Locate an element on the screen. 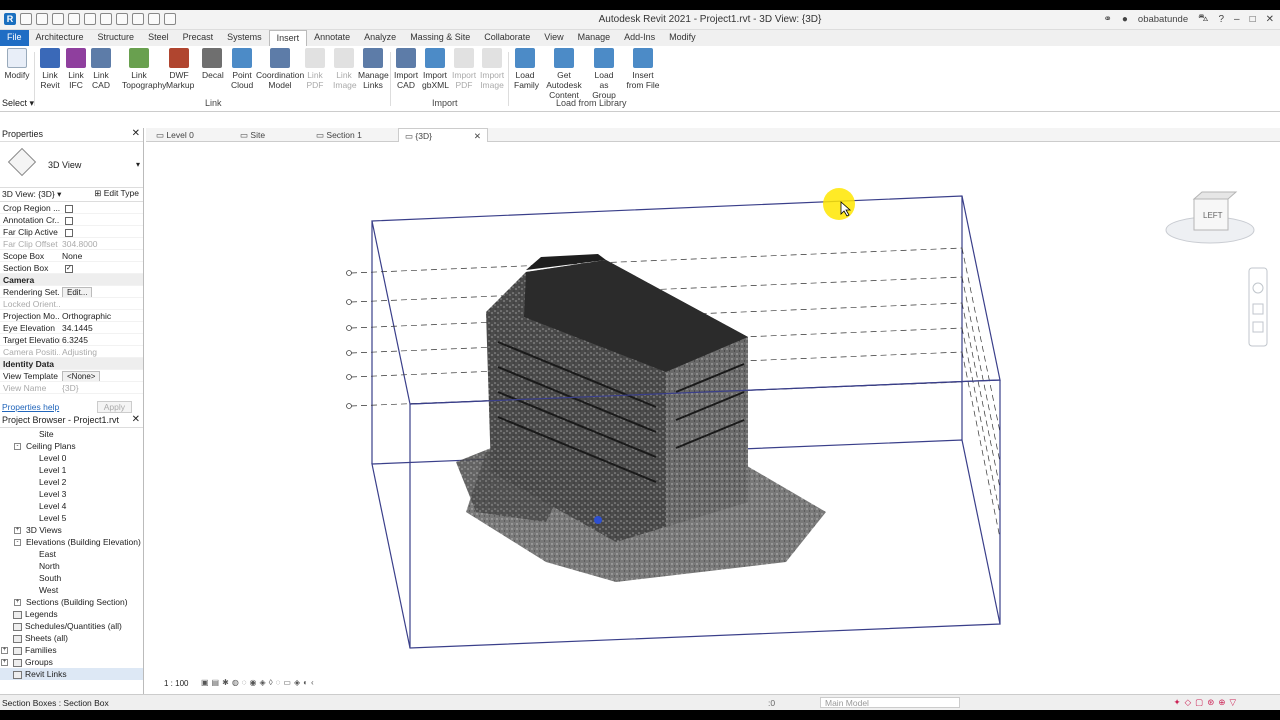  browser-node: Level 0 is located at coordinates (71, 458).